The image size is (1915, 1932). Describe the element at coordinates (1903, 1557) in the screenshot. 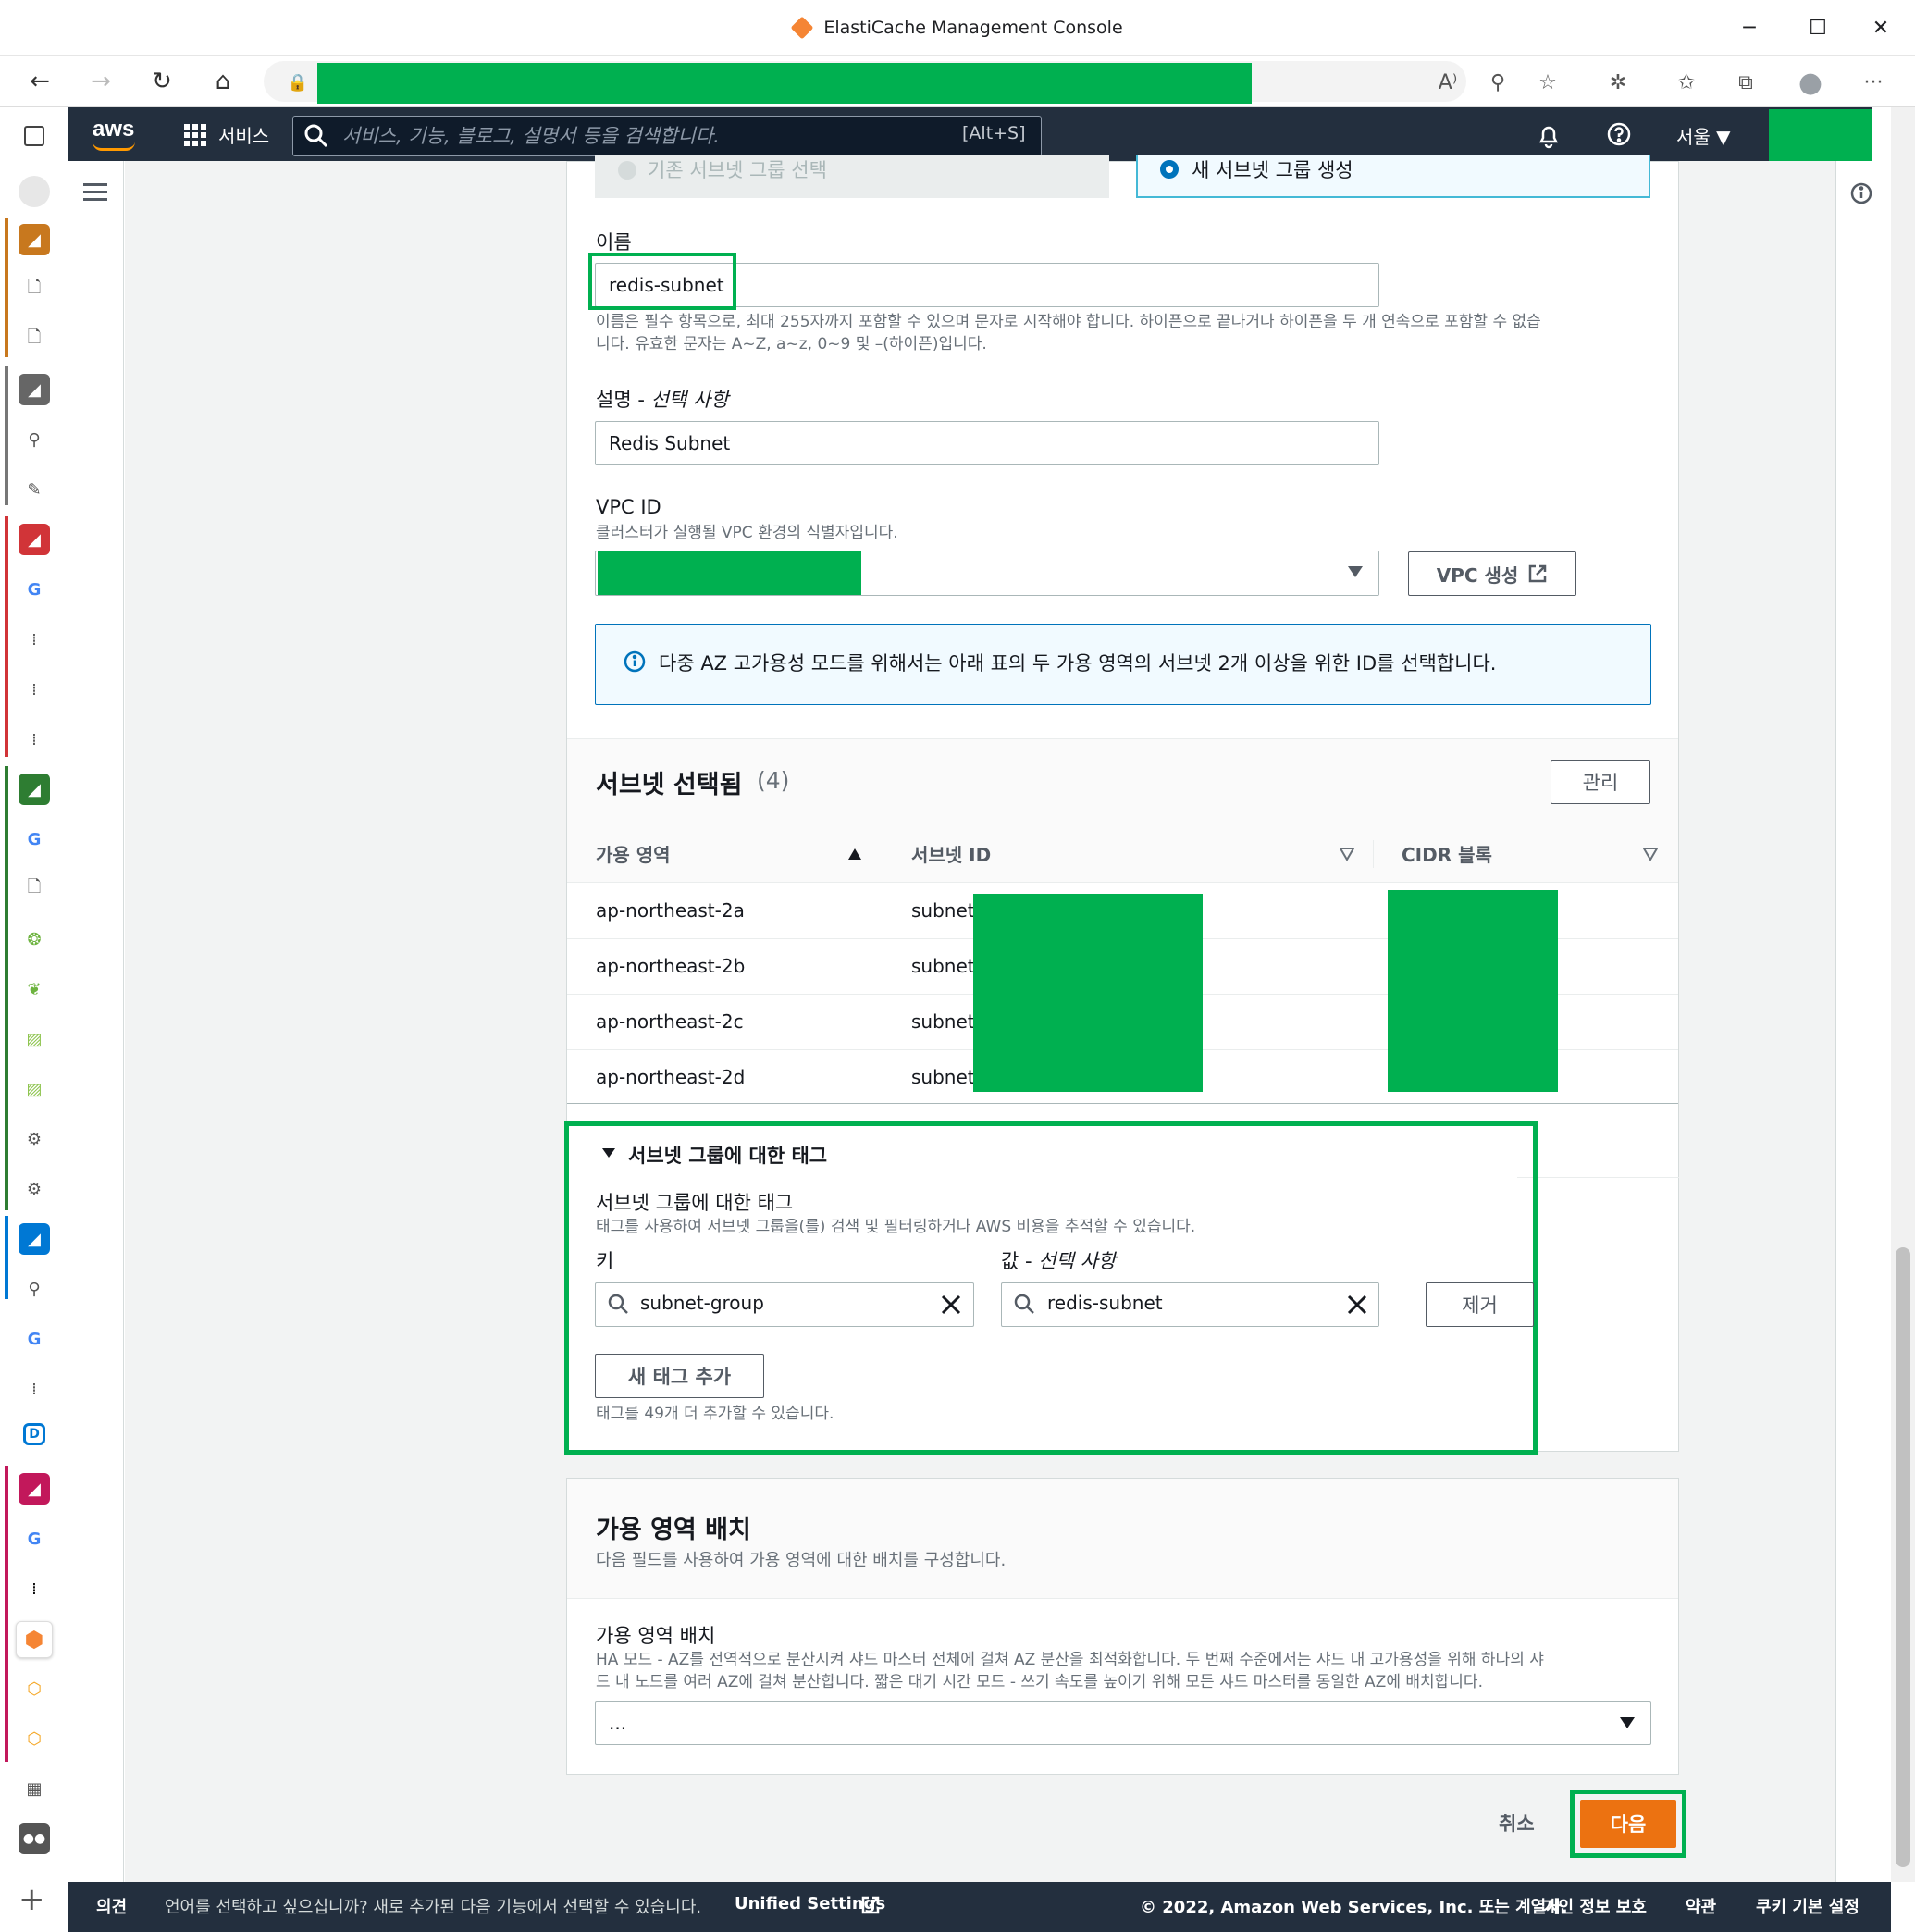

I see `scrollbar-thumb` at that location.